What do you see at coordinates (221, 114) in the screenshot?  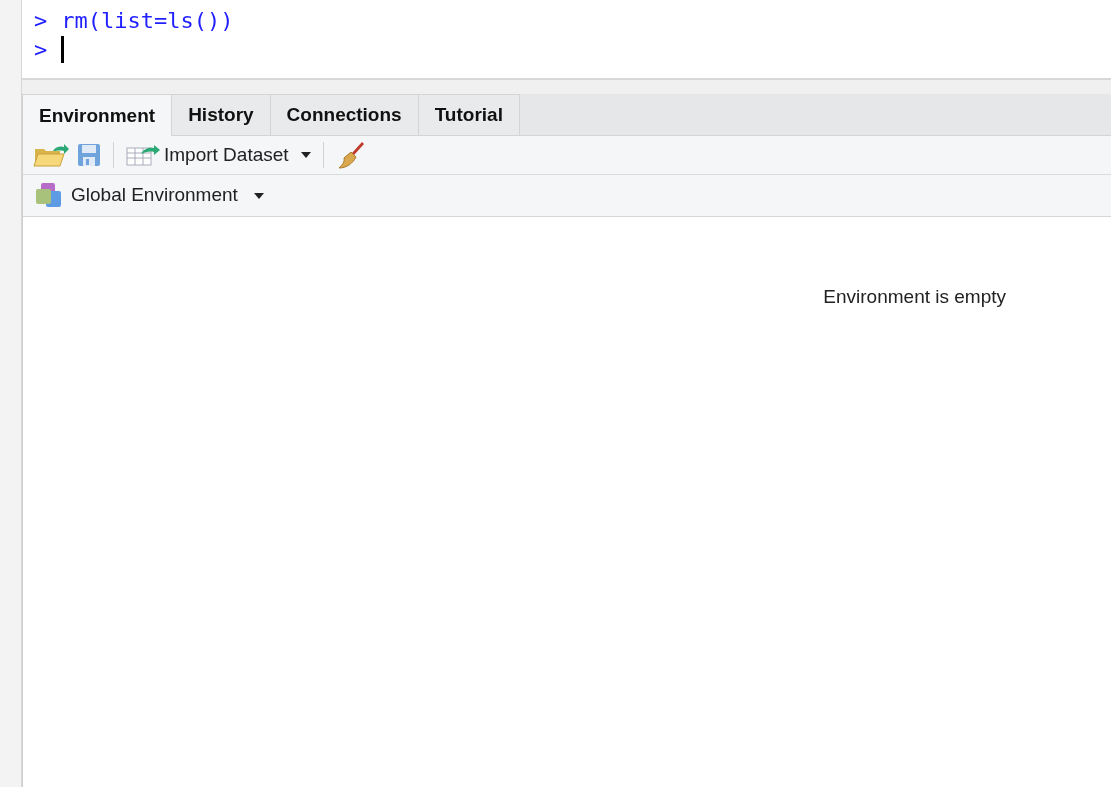 I see `tab: History` at bounding box center [221, 114].